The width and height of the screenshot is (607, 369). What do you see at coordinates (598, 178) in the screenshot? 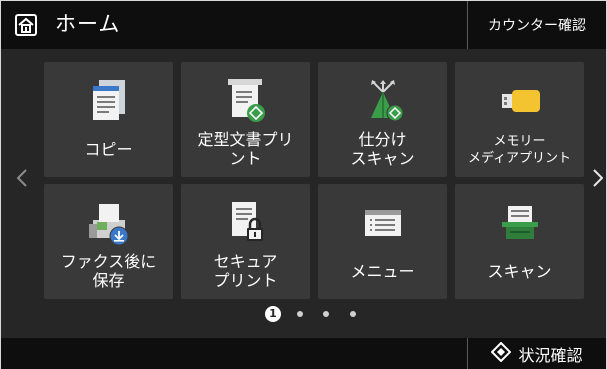
I see `next-page-arrow-icon` at bounding box center [598, 178].